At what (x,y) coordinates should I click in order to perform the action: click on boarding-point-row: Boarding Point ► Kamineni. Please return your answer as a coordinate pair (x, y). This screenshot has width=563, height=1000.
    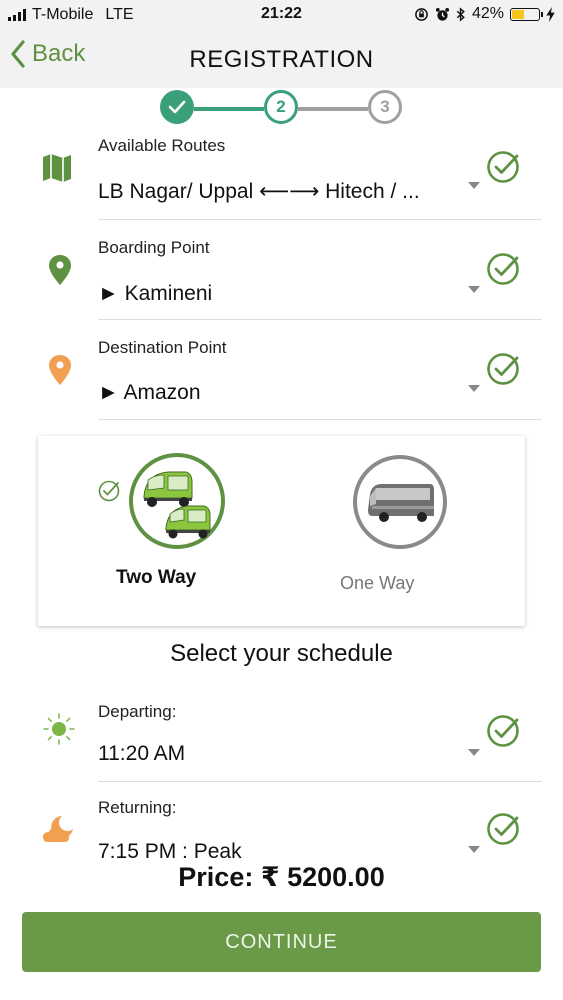
    Looking at the image, I should click on (281, 275).